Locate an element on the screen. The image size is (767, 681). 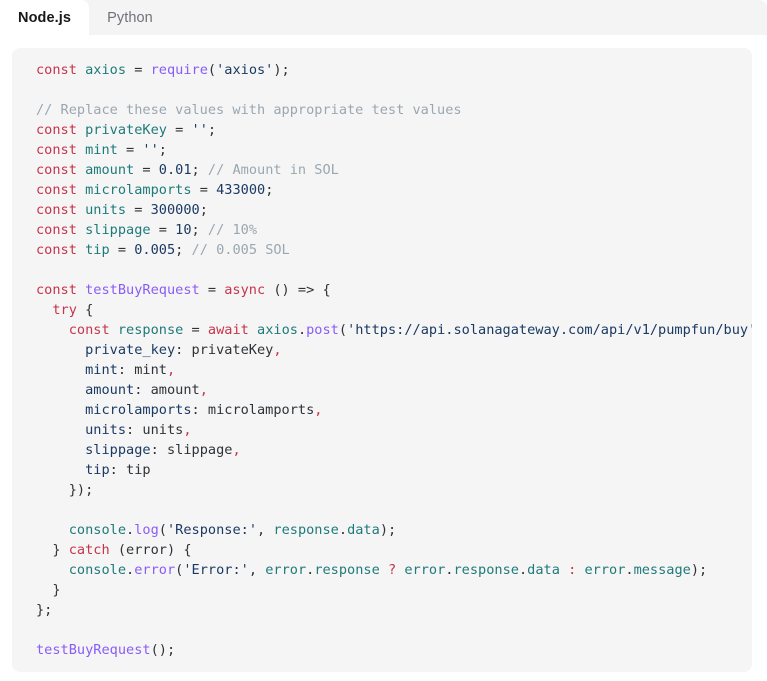
code-tab-bar: Node.js Python is located at coordinates (383, 17).